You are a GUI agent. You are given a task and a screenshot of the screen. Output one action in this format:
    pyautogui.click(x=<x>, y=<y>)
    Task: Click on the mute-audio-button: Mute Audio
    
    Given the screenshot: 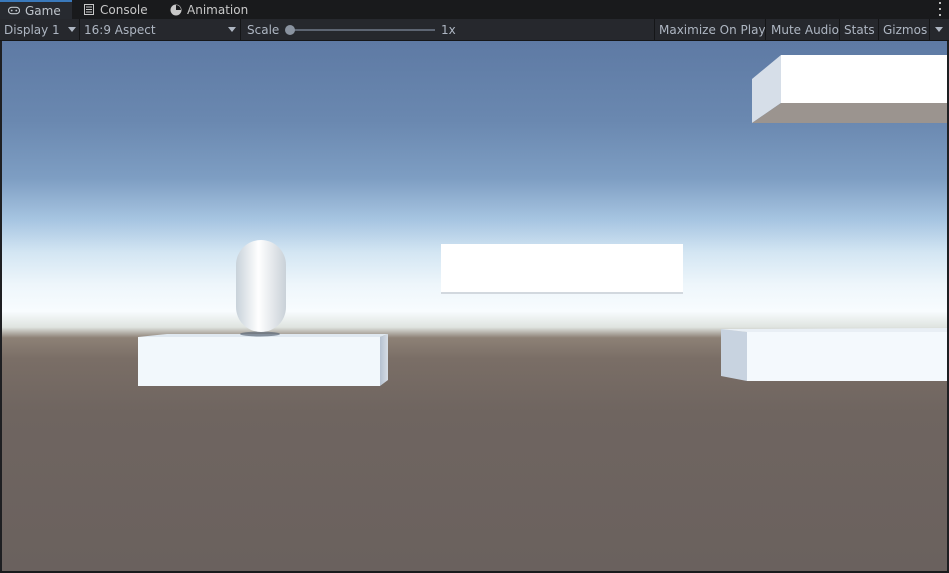 What is the action you would take?
    pyautogui.click(x=805, y=29)
    